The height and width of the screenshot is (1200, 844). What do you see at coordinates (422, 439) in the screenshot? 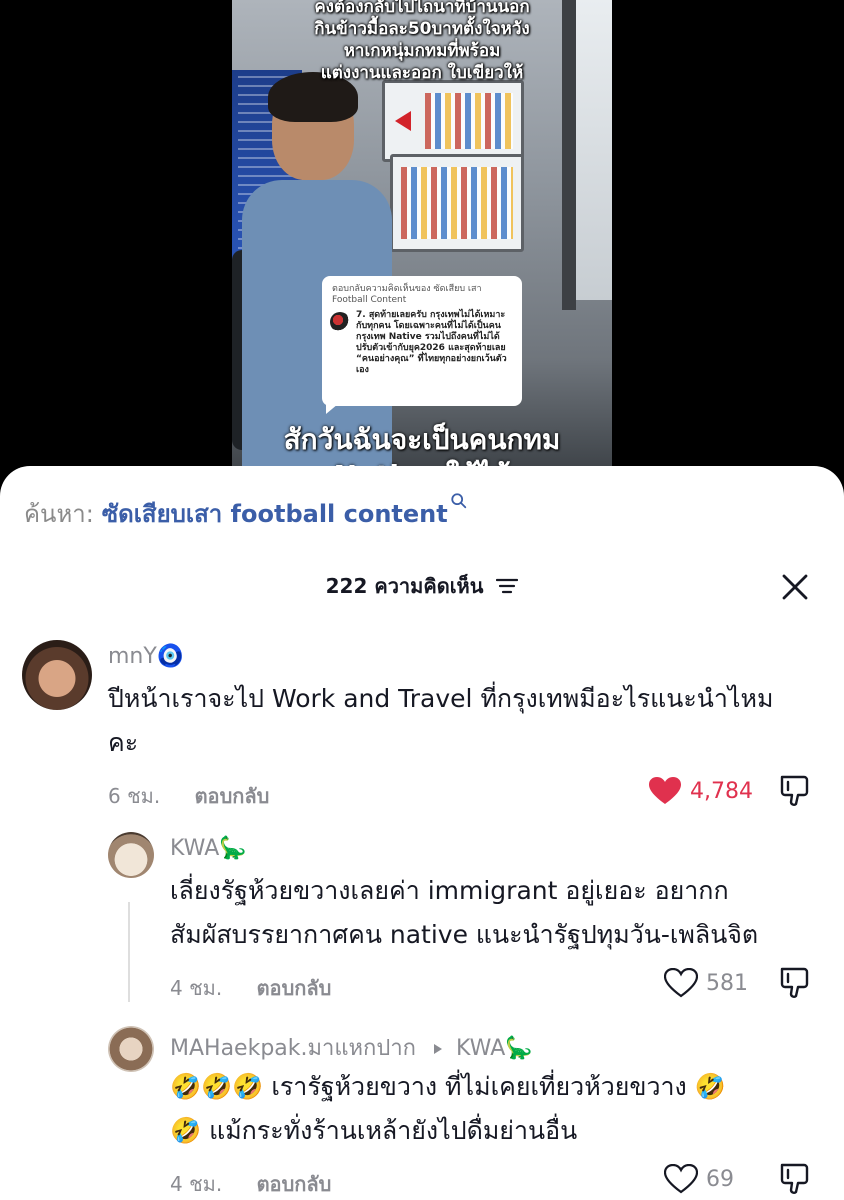
I see `video-caption-bottom: สักวันฉันจะเป็นคนกทม` at bounding box center [422, 439].